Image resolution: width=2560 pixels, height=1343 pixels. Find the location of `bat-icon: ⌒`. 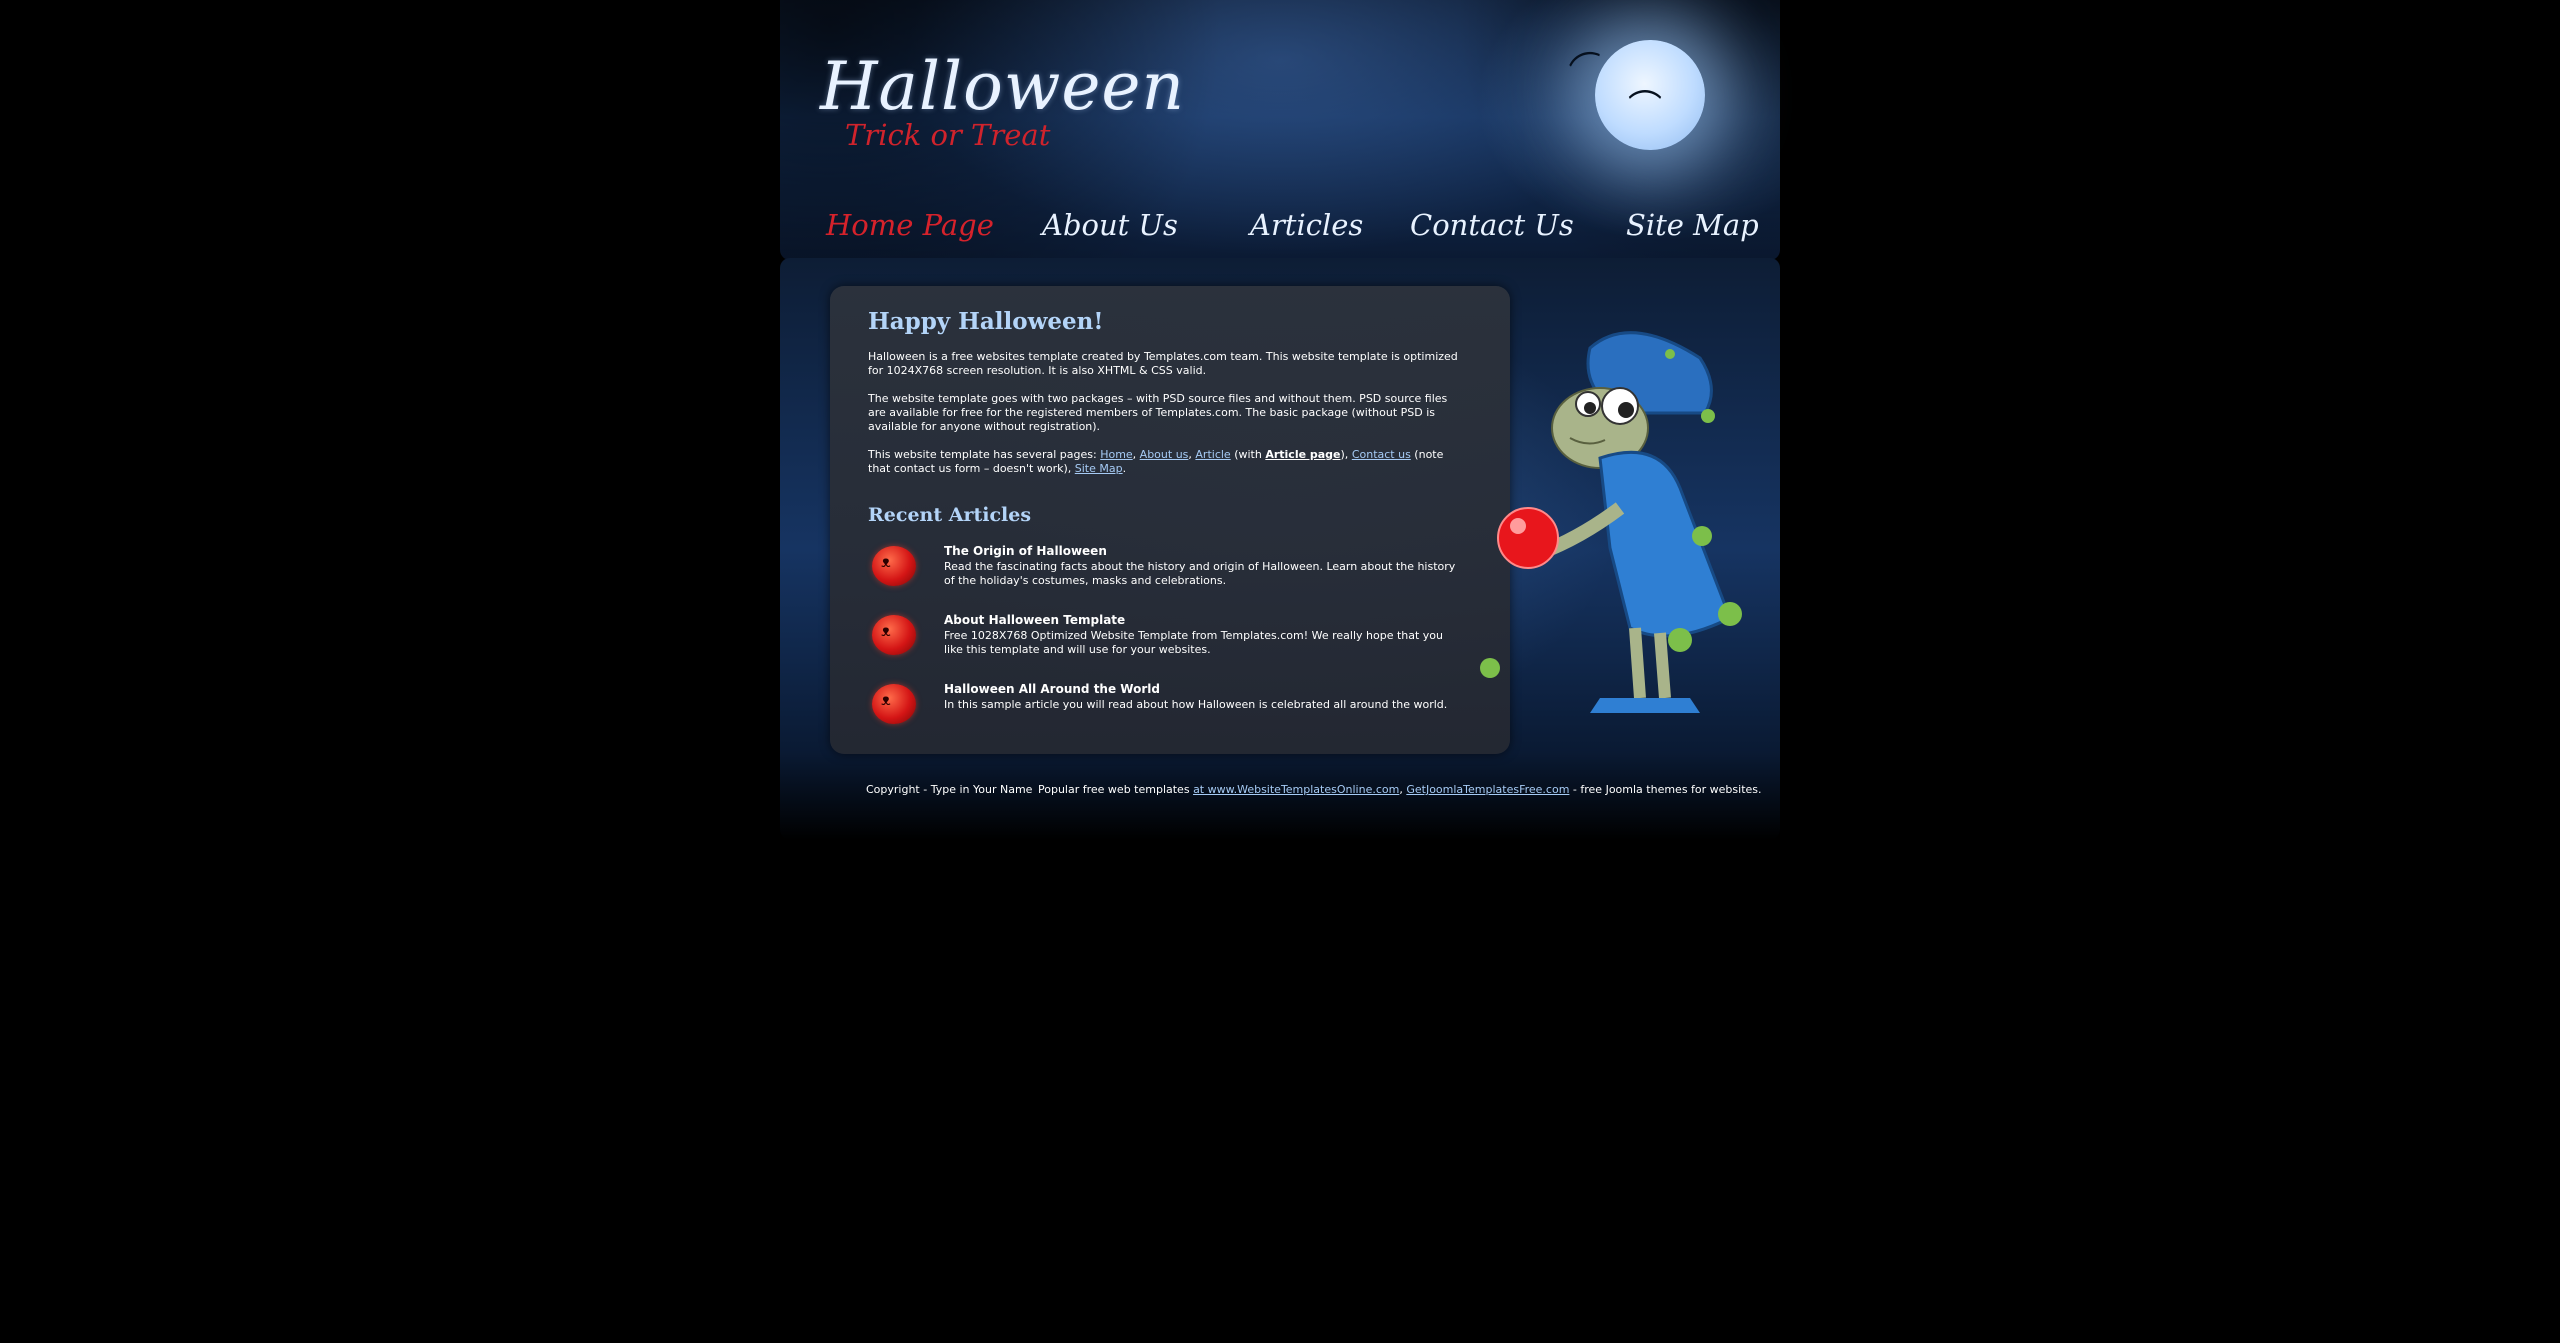

bat-icon: ⌒ is located at coordinates (1645, 108).